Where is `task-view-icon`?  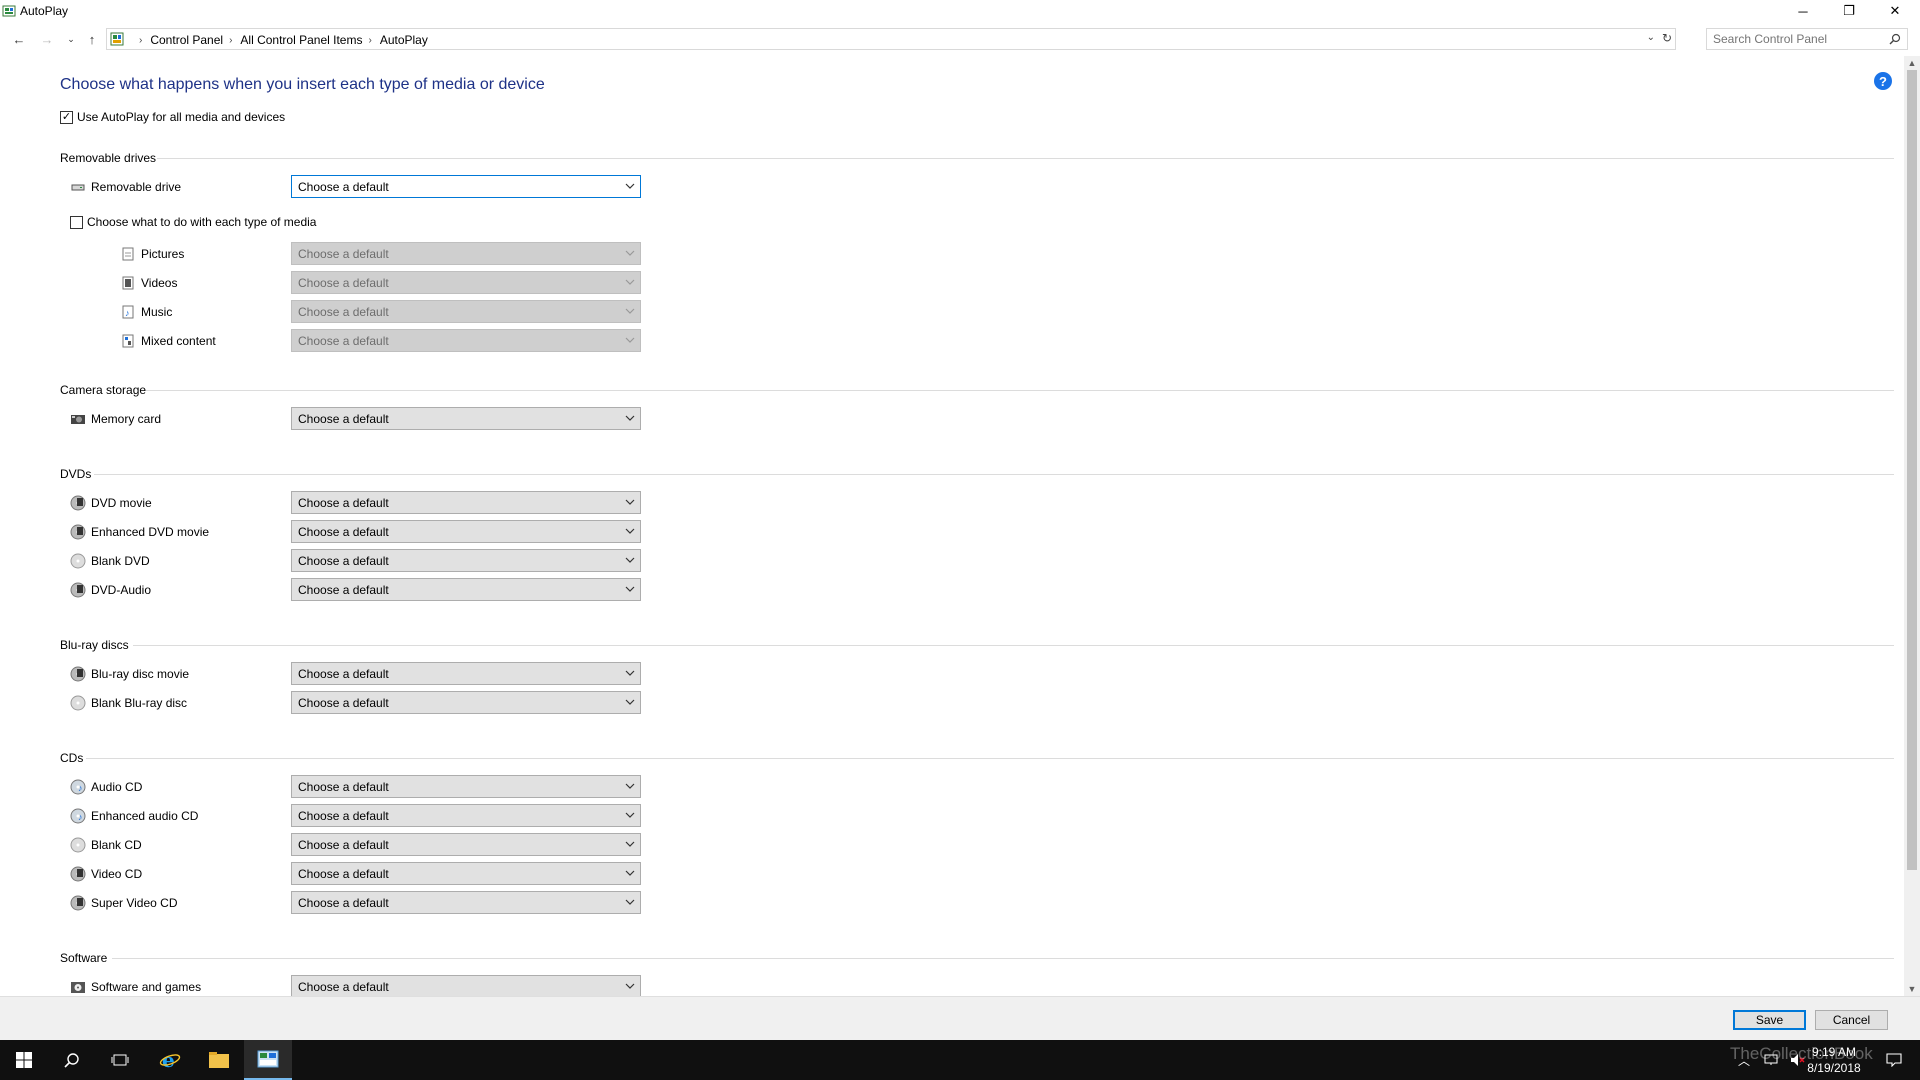
task-view-icon is located at coordinates (120, 1060).